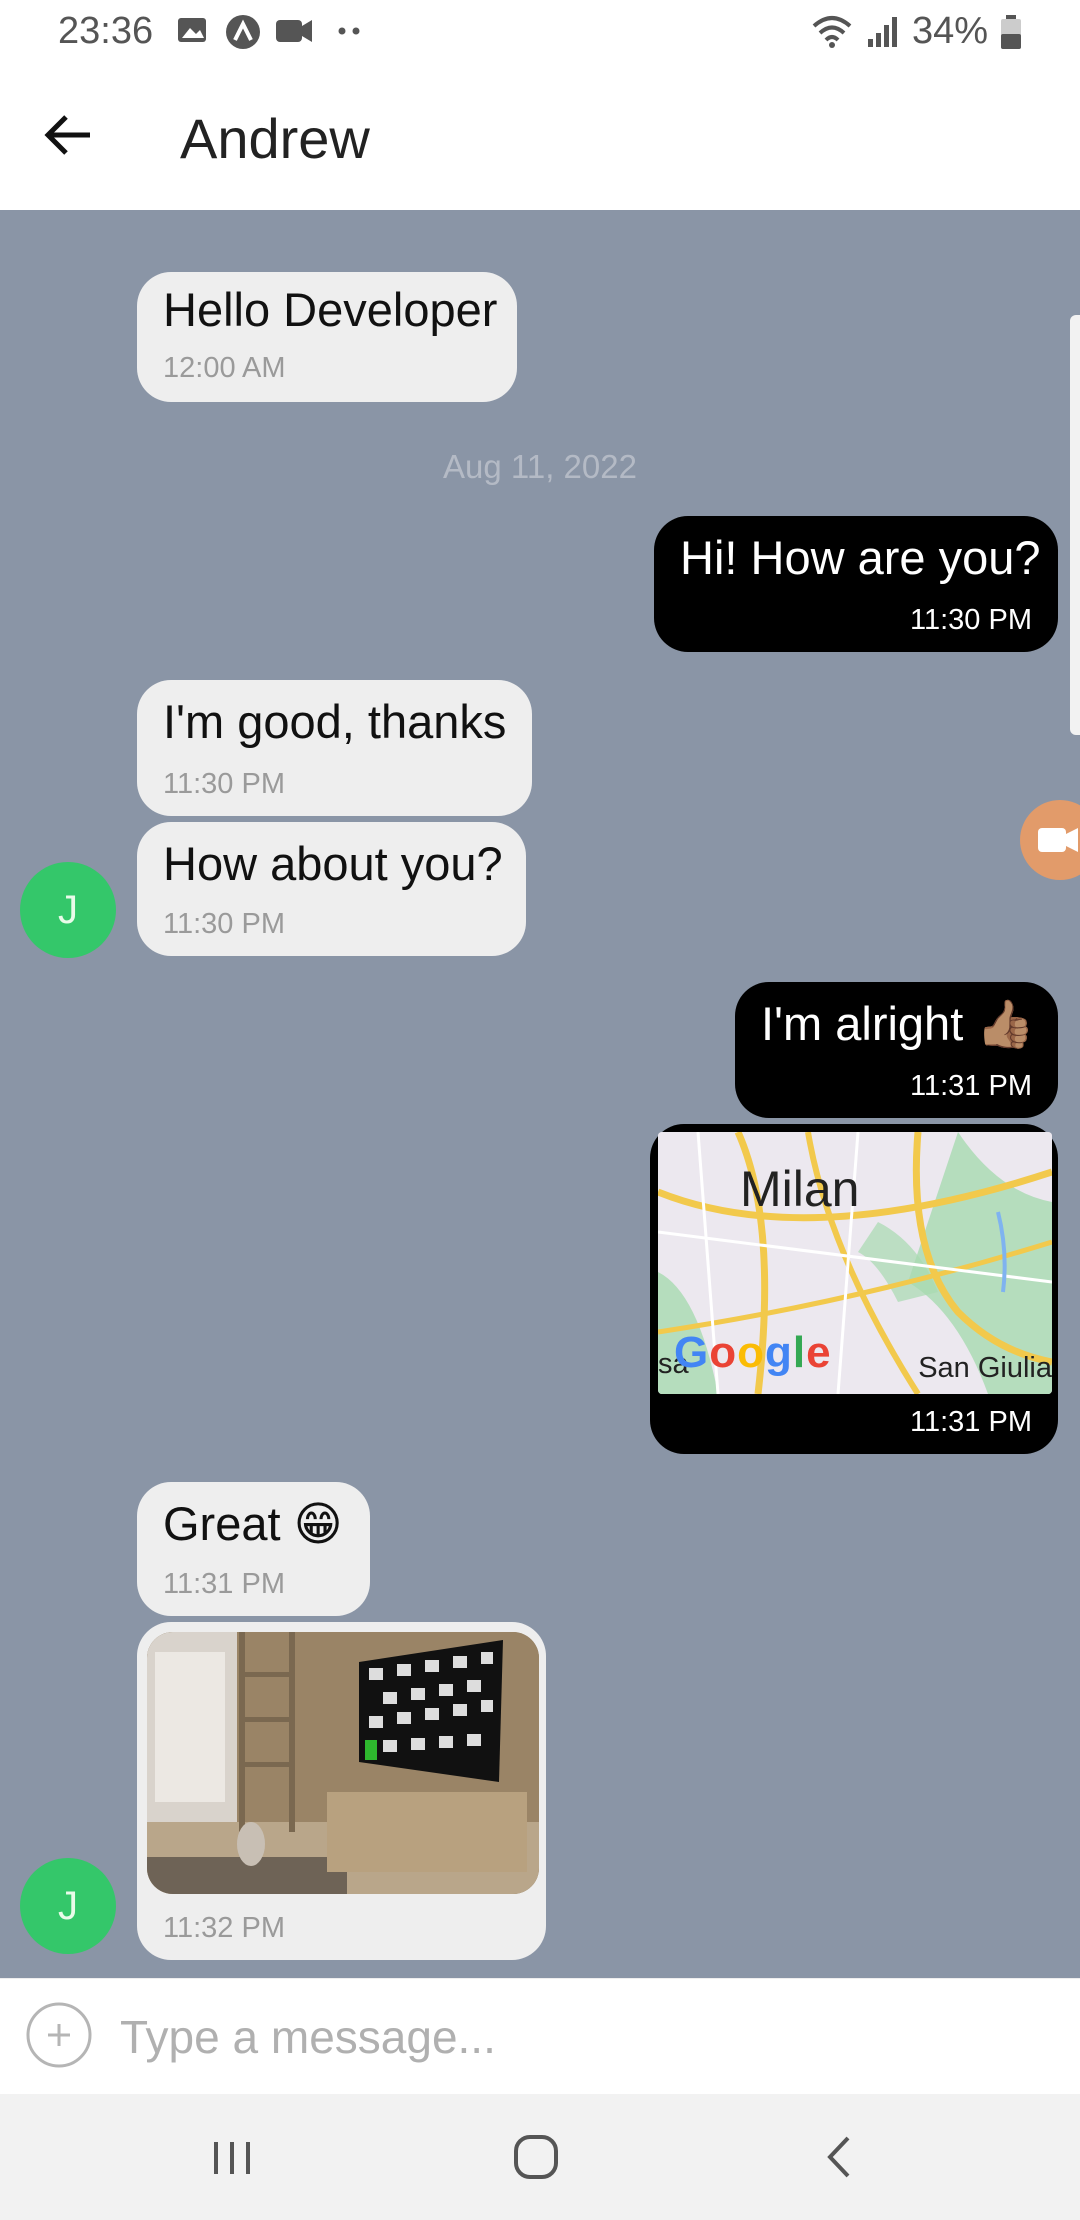 The height and width of the screenshot is (2220, 1080). I want to click on status-bar: 23:36 34%, so click(540, 33).